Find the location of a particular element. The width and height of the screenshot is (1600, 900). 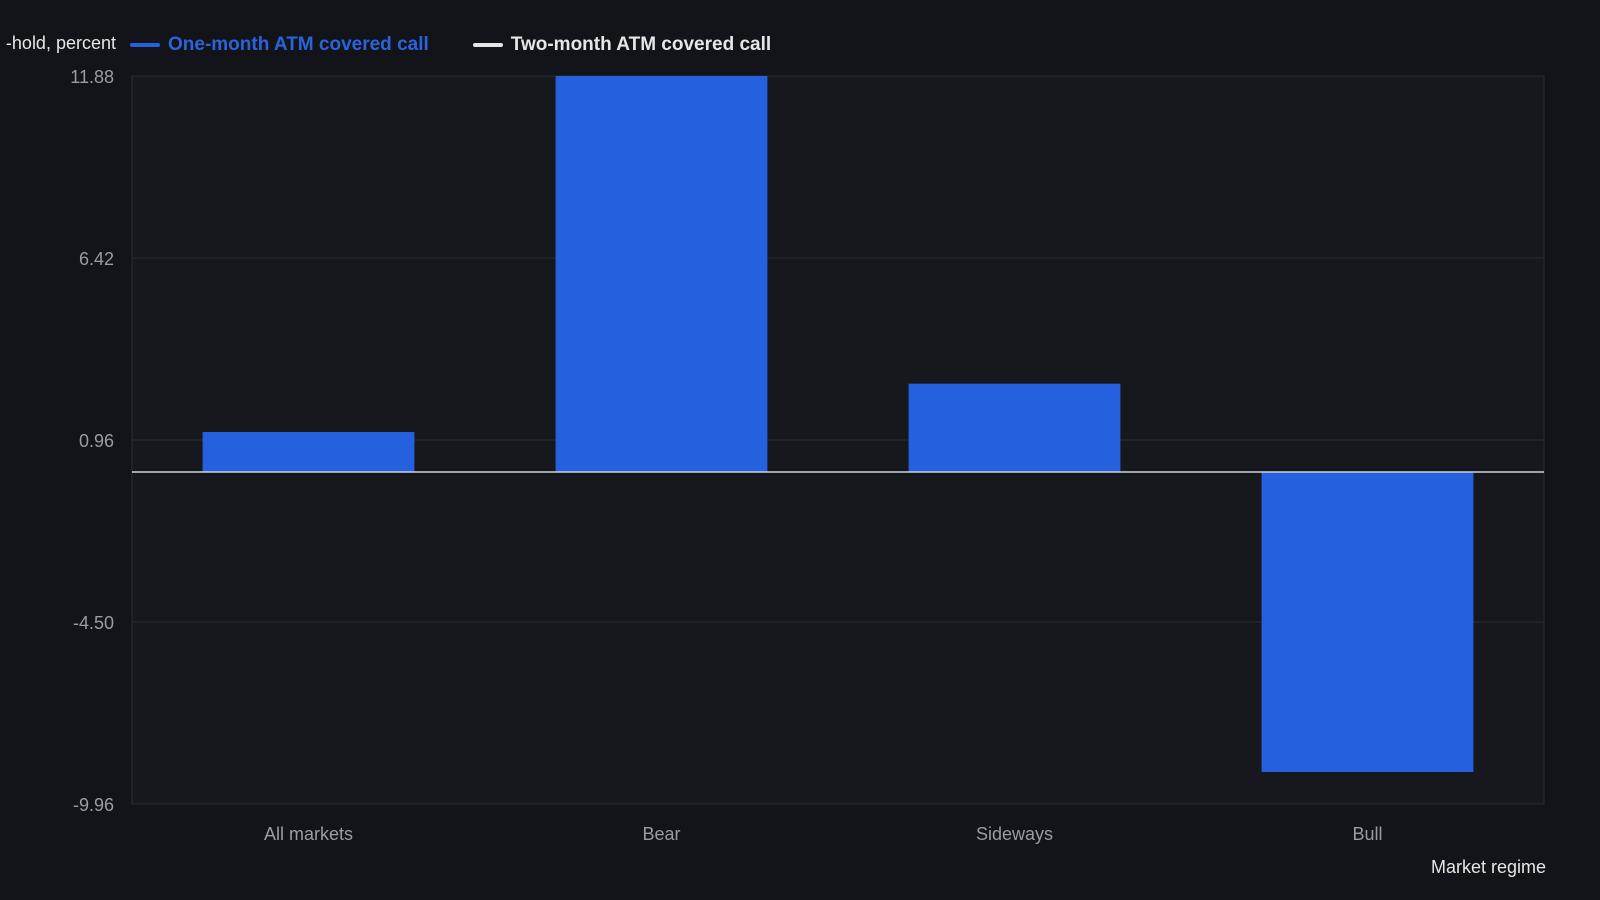

bar-bear is located at coordinates (661, 274).